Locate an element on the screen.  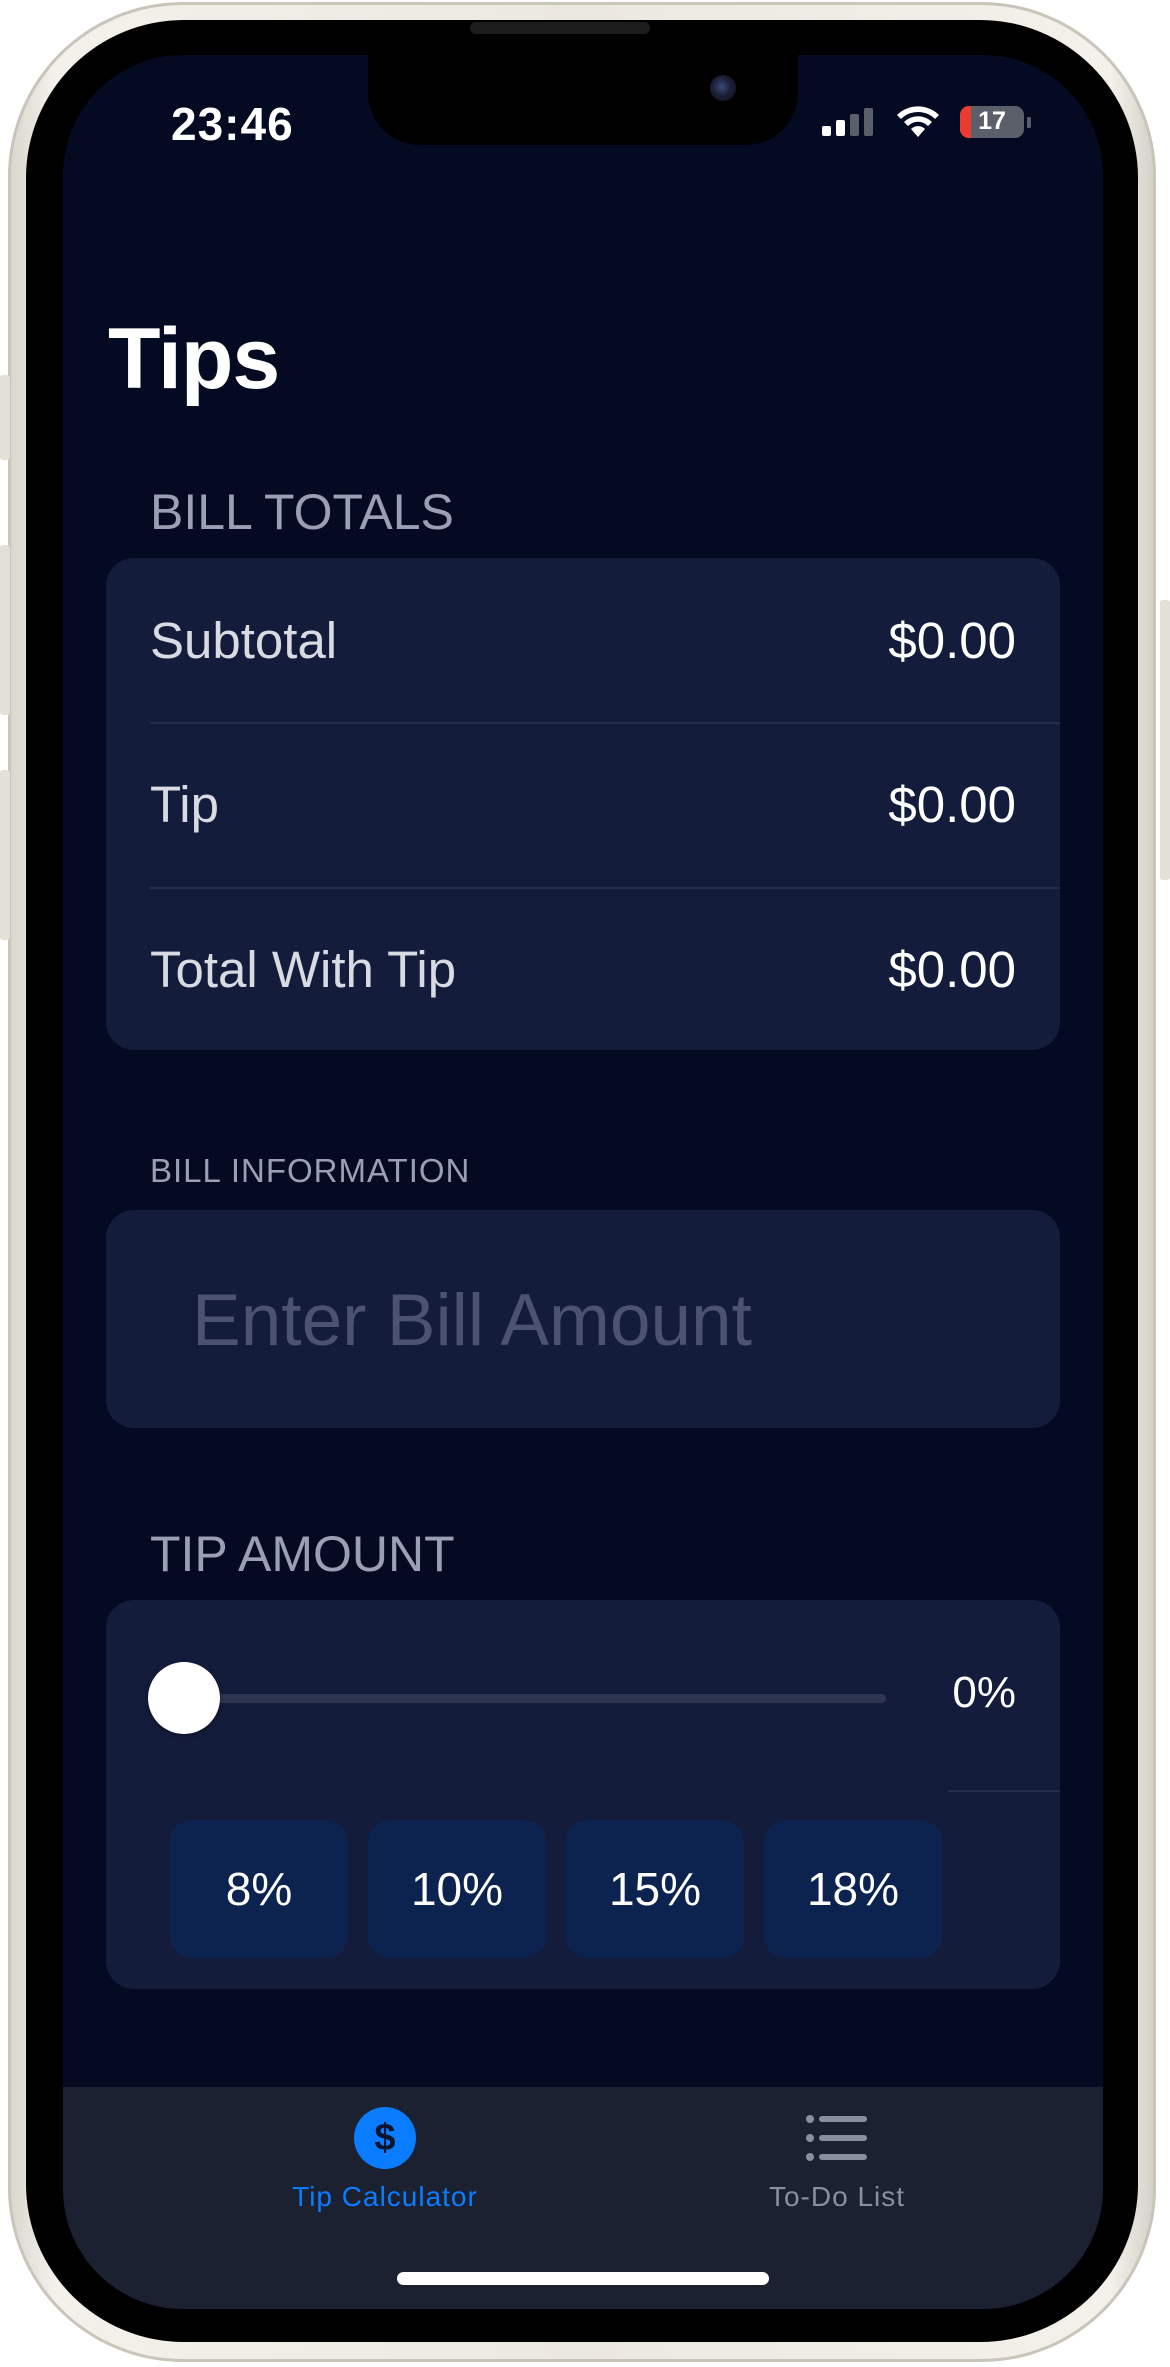
battery-level-text: 17 is located at coordinates (992, 121).